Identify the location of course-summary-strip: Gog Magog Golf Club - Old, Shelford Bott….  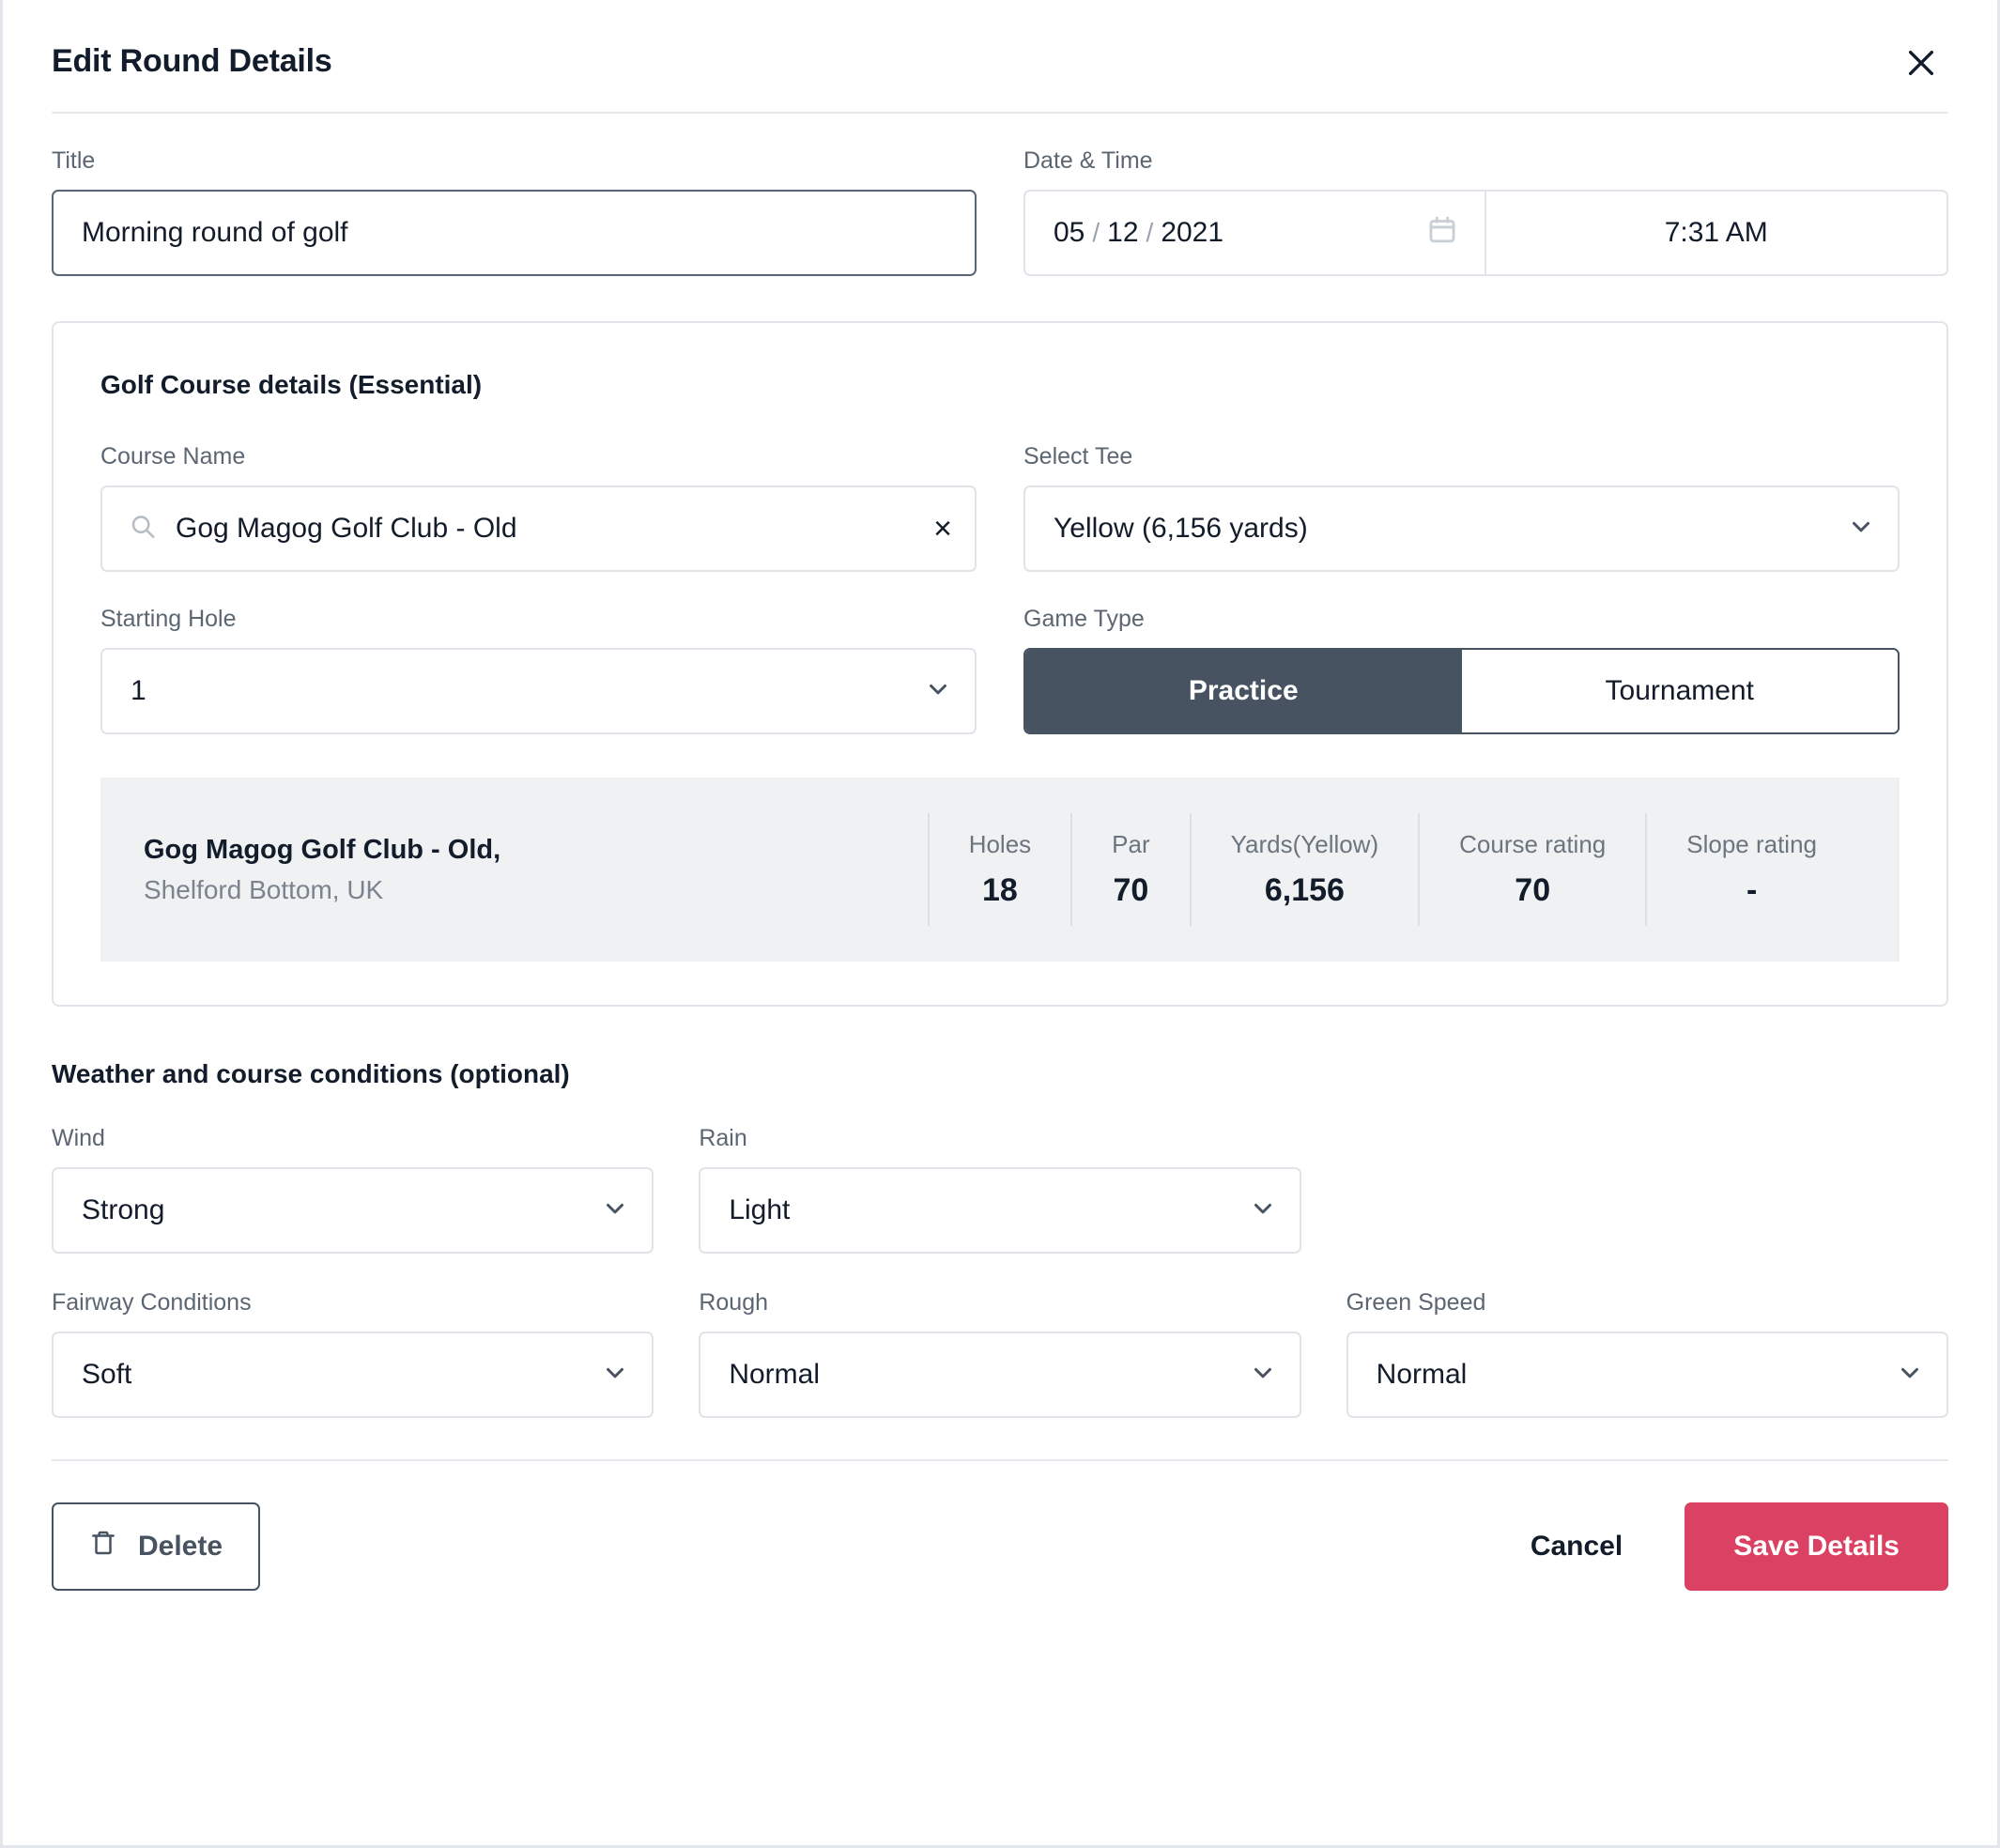
(1000, 870).